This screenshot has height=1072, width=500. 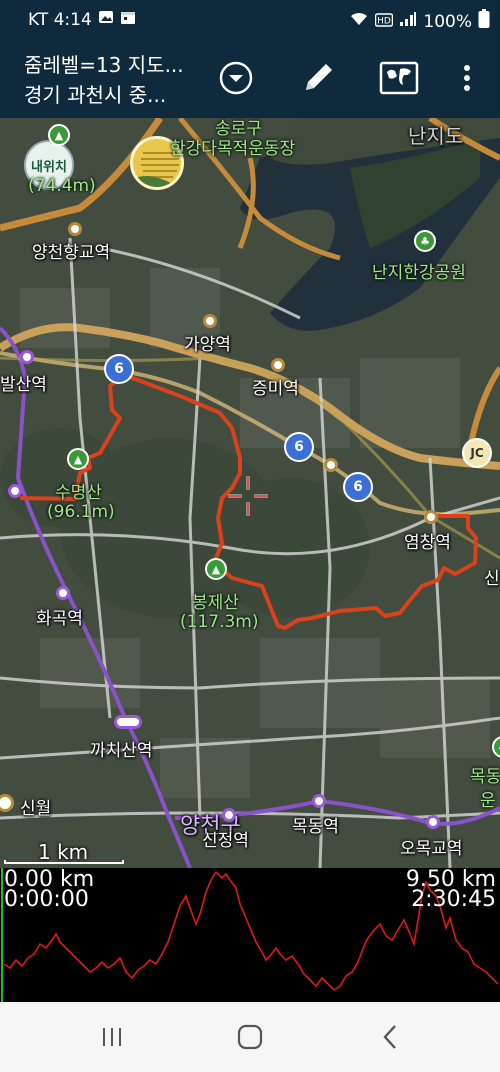 I want to click on dropdown-button, so click(x=236, y=78).